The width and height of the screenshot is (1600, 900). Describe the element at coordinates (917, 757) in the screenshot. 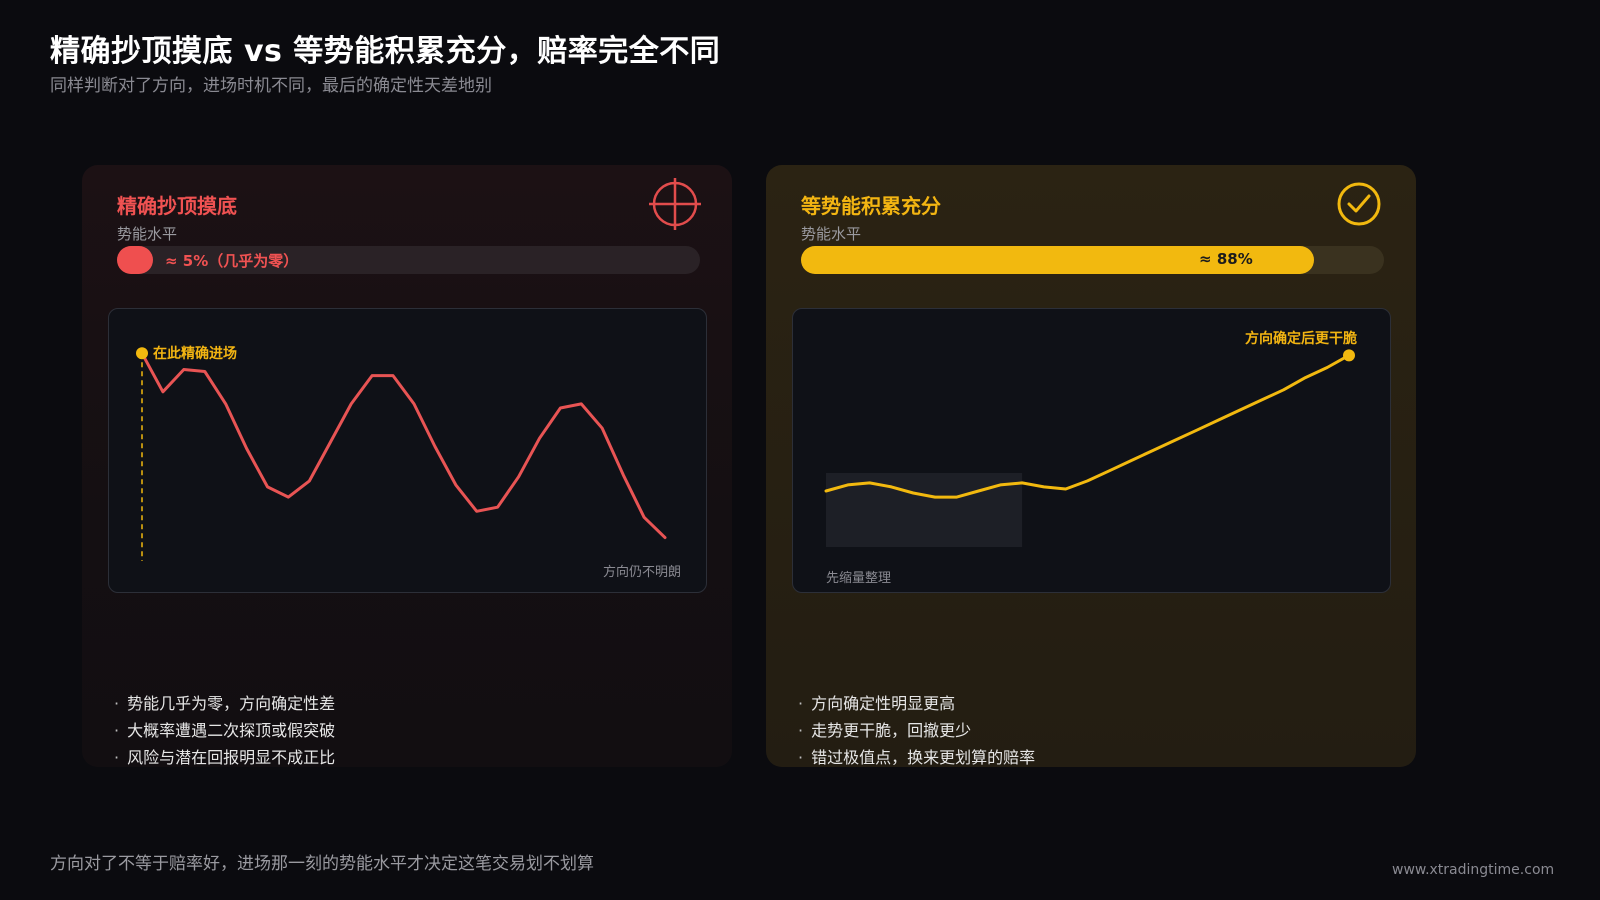

I see `bullet-item: · 错过极值点，换来更划算的赔率` at that location.